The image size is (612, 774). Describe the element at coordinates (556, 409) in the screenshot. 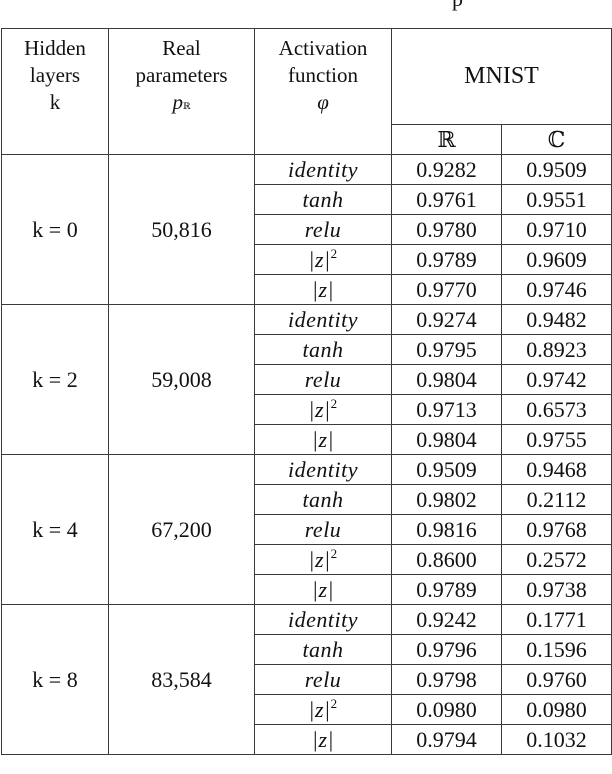

I see `complex-accuracy-cell: 0.6573` at that location.